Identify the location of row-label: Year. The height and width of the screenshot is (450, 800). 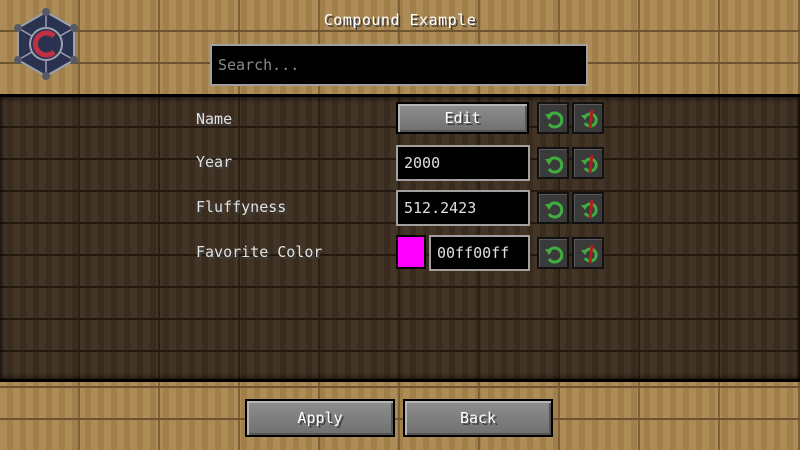
(214, 162).